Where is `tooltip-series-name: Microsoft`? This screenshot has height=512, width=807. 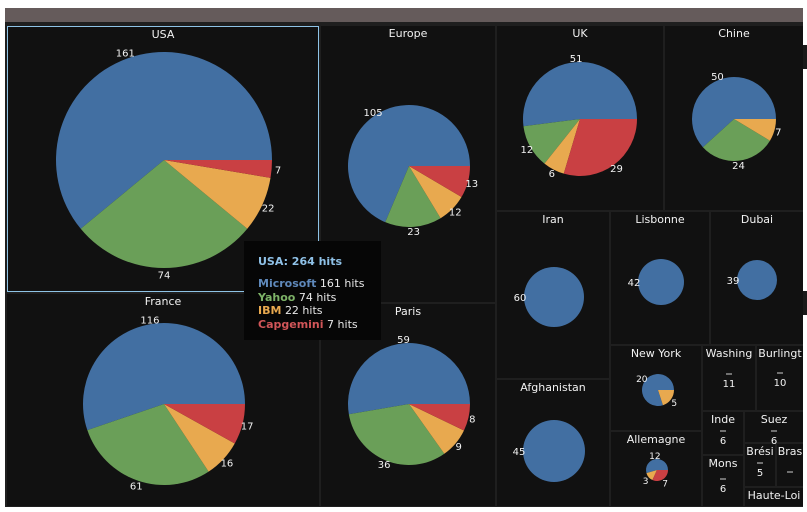 tooltip-series-name: Microsoft is located at coordinates (287, 283).